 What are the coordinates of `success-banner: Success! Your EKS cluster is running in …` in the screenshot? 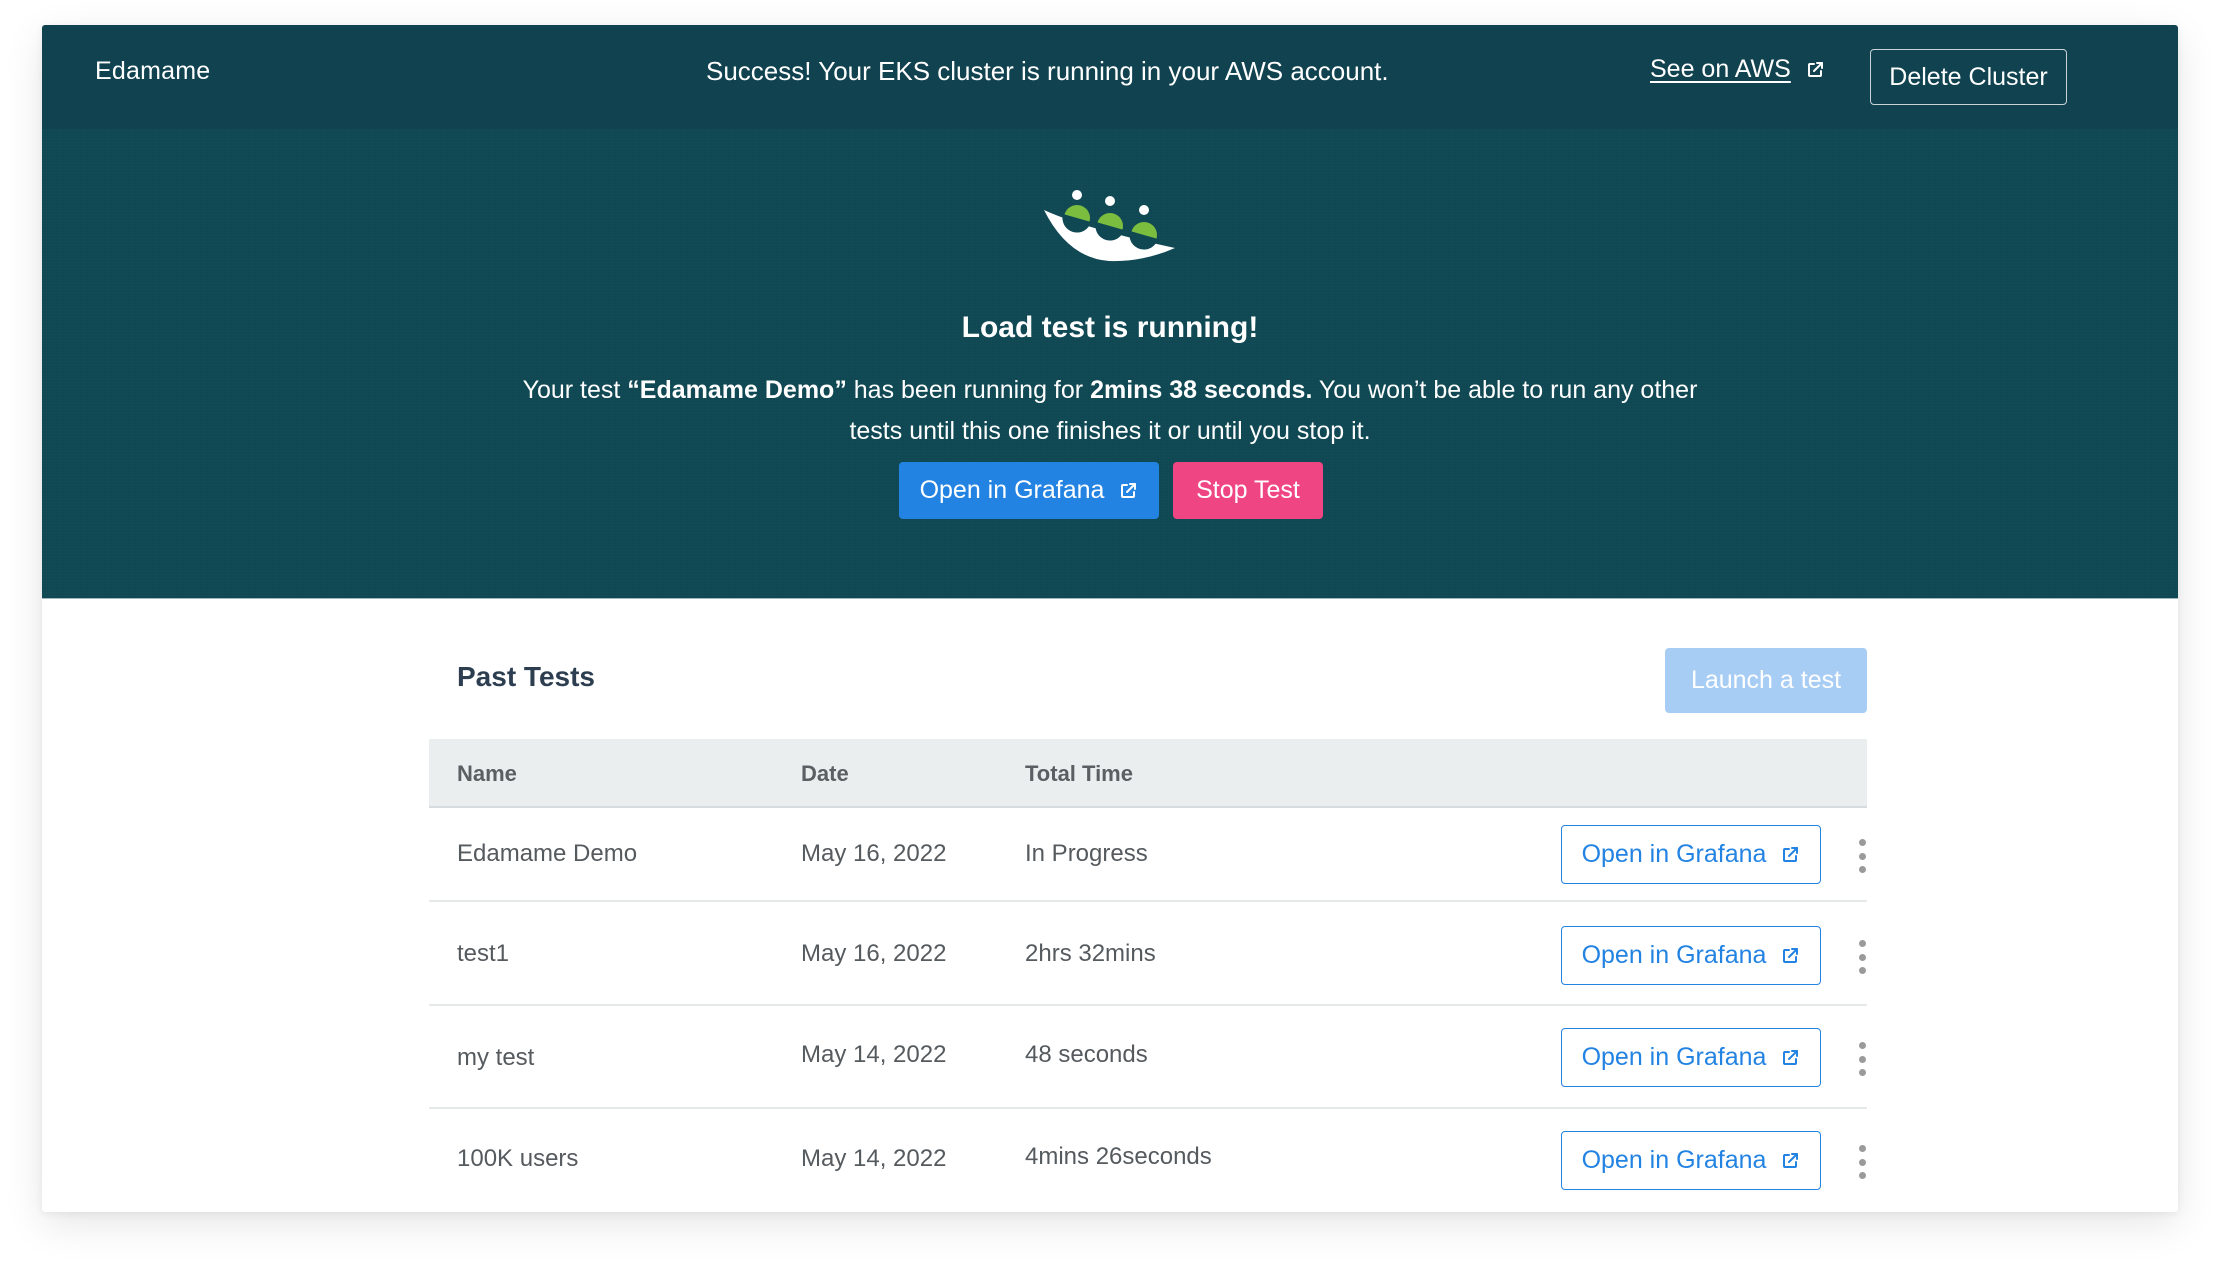 It's located at (1106, 71).